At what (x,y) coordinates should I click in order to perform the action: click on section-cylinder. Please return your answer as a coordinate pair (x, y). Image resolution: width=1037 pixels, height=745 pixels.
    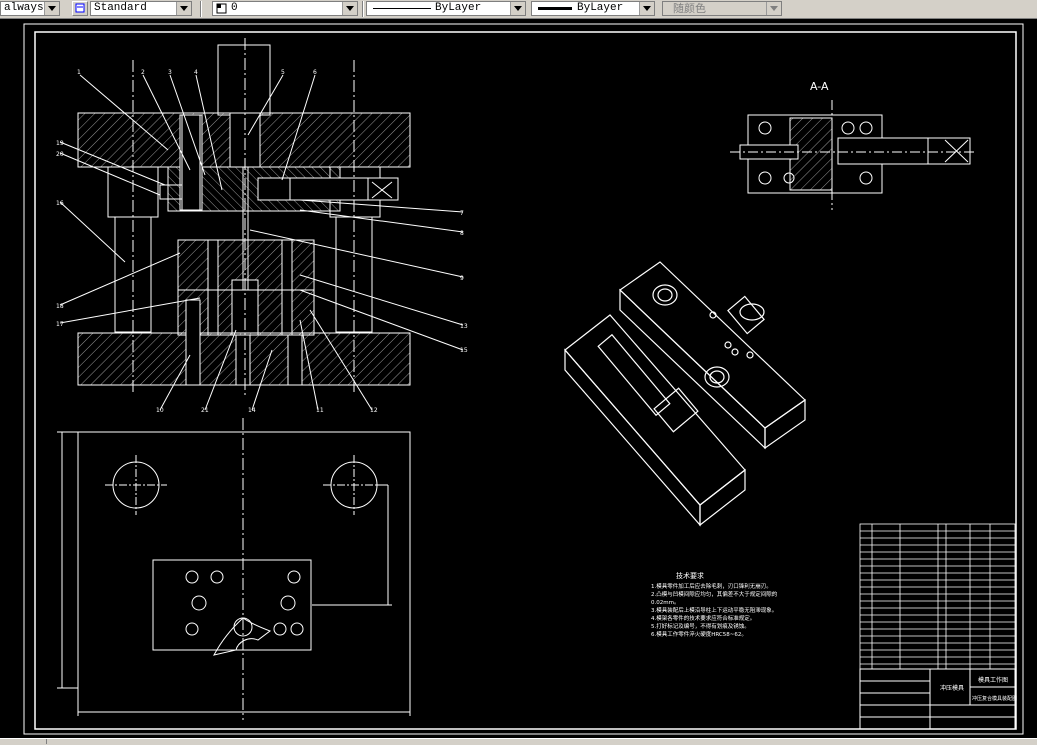
    Looking at the image, I should click on (904, 151).